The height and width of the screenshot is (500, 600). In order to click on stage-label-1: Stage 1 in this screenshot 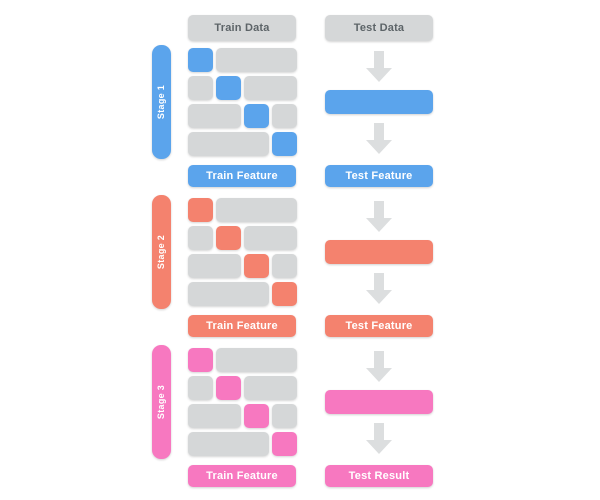, I will do `click(161, 102)`.